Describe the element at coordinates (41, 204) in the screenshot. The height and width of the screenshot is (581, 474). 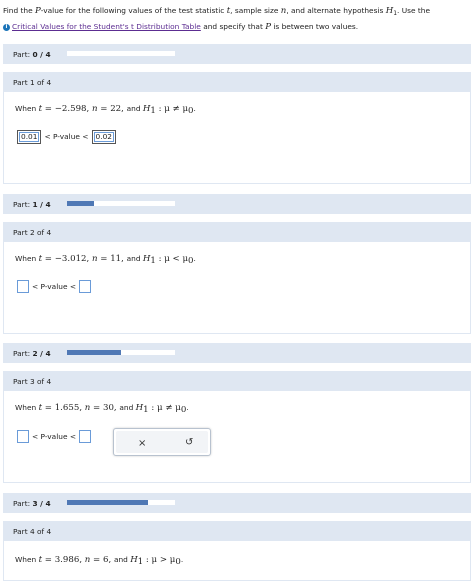
I see `progress-value: 1 / 4` at that location.